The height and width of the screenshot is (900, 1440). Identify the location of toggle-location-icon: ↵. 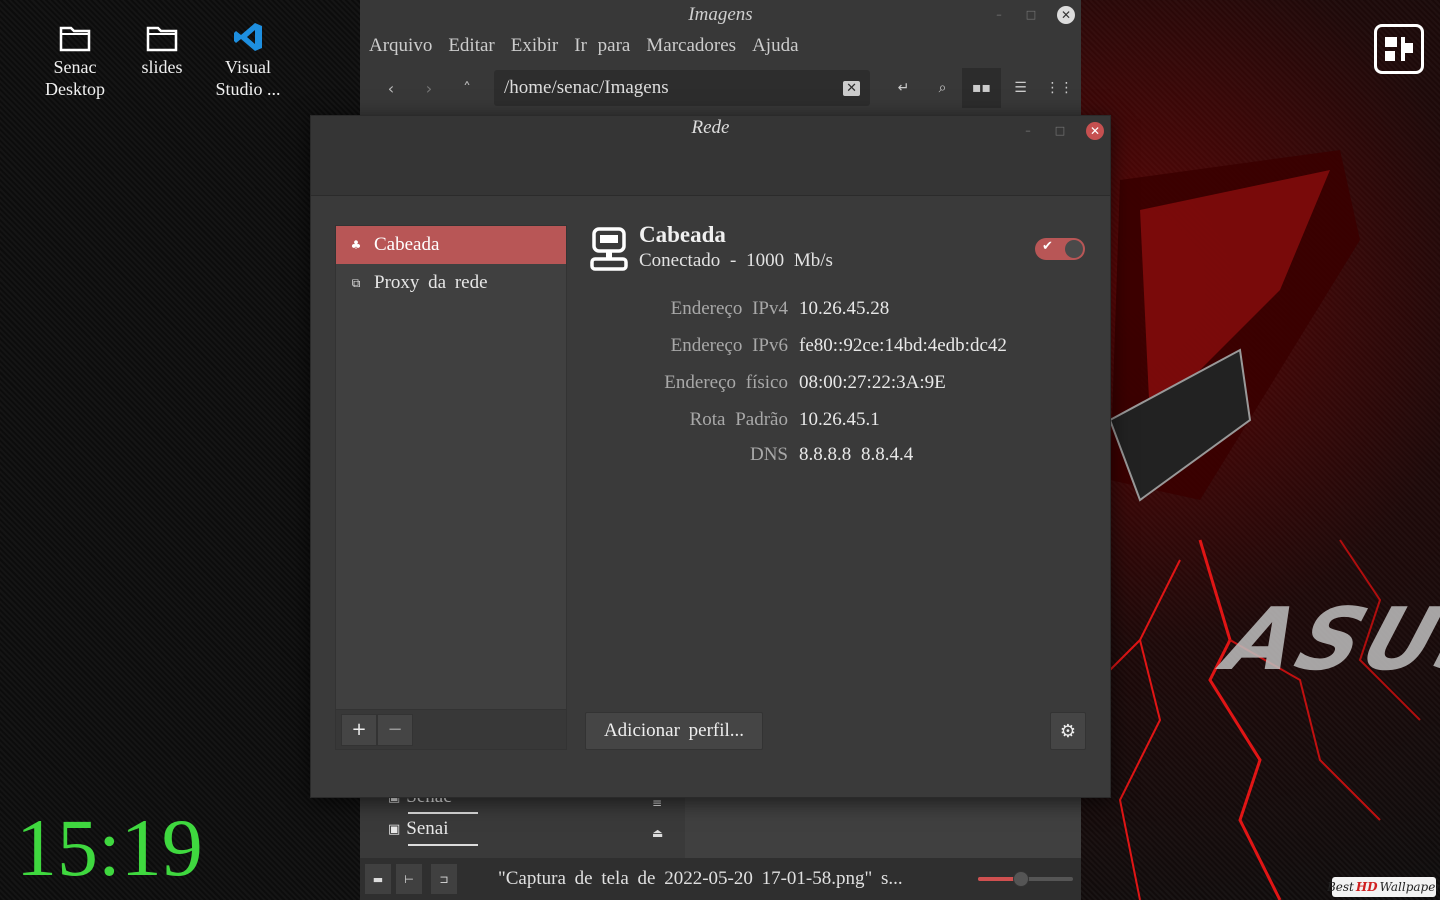
(903, 88).